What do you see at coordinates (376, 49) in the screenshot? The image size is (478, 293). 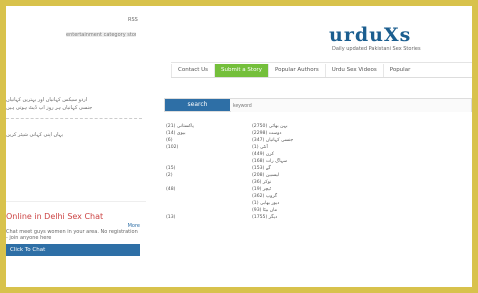 I see `site-tagline: Daily updated Pakistani Sex Stories` at bounding box center [376, 49].